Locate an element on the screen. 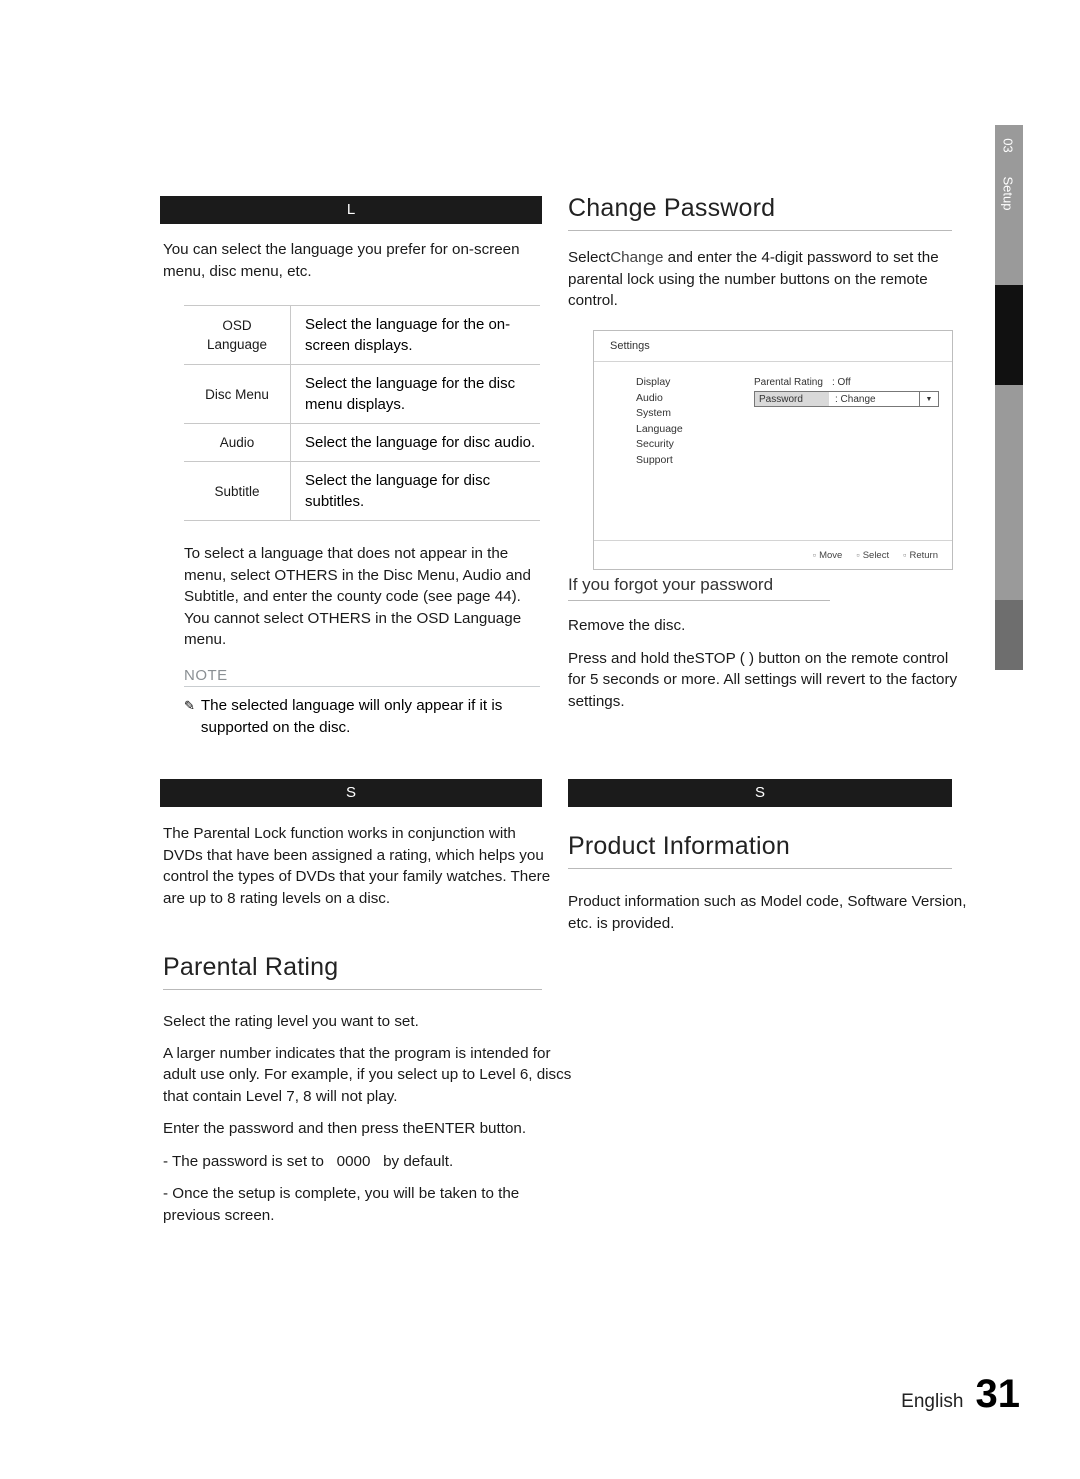 The image size is (1080, 1479). settings-screen-divider is located at coordinates (773, 361).